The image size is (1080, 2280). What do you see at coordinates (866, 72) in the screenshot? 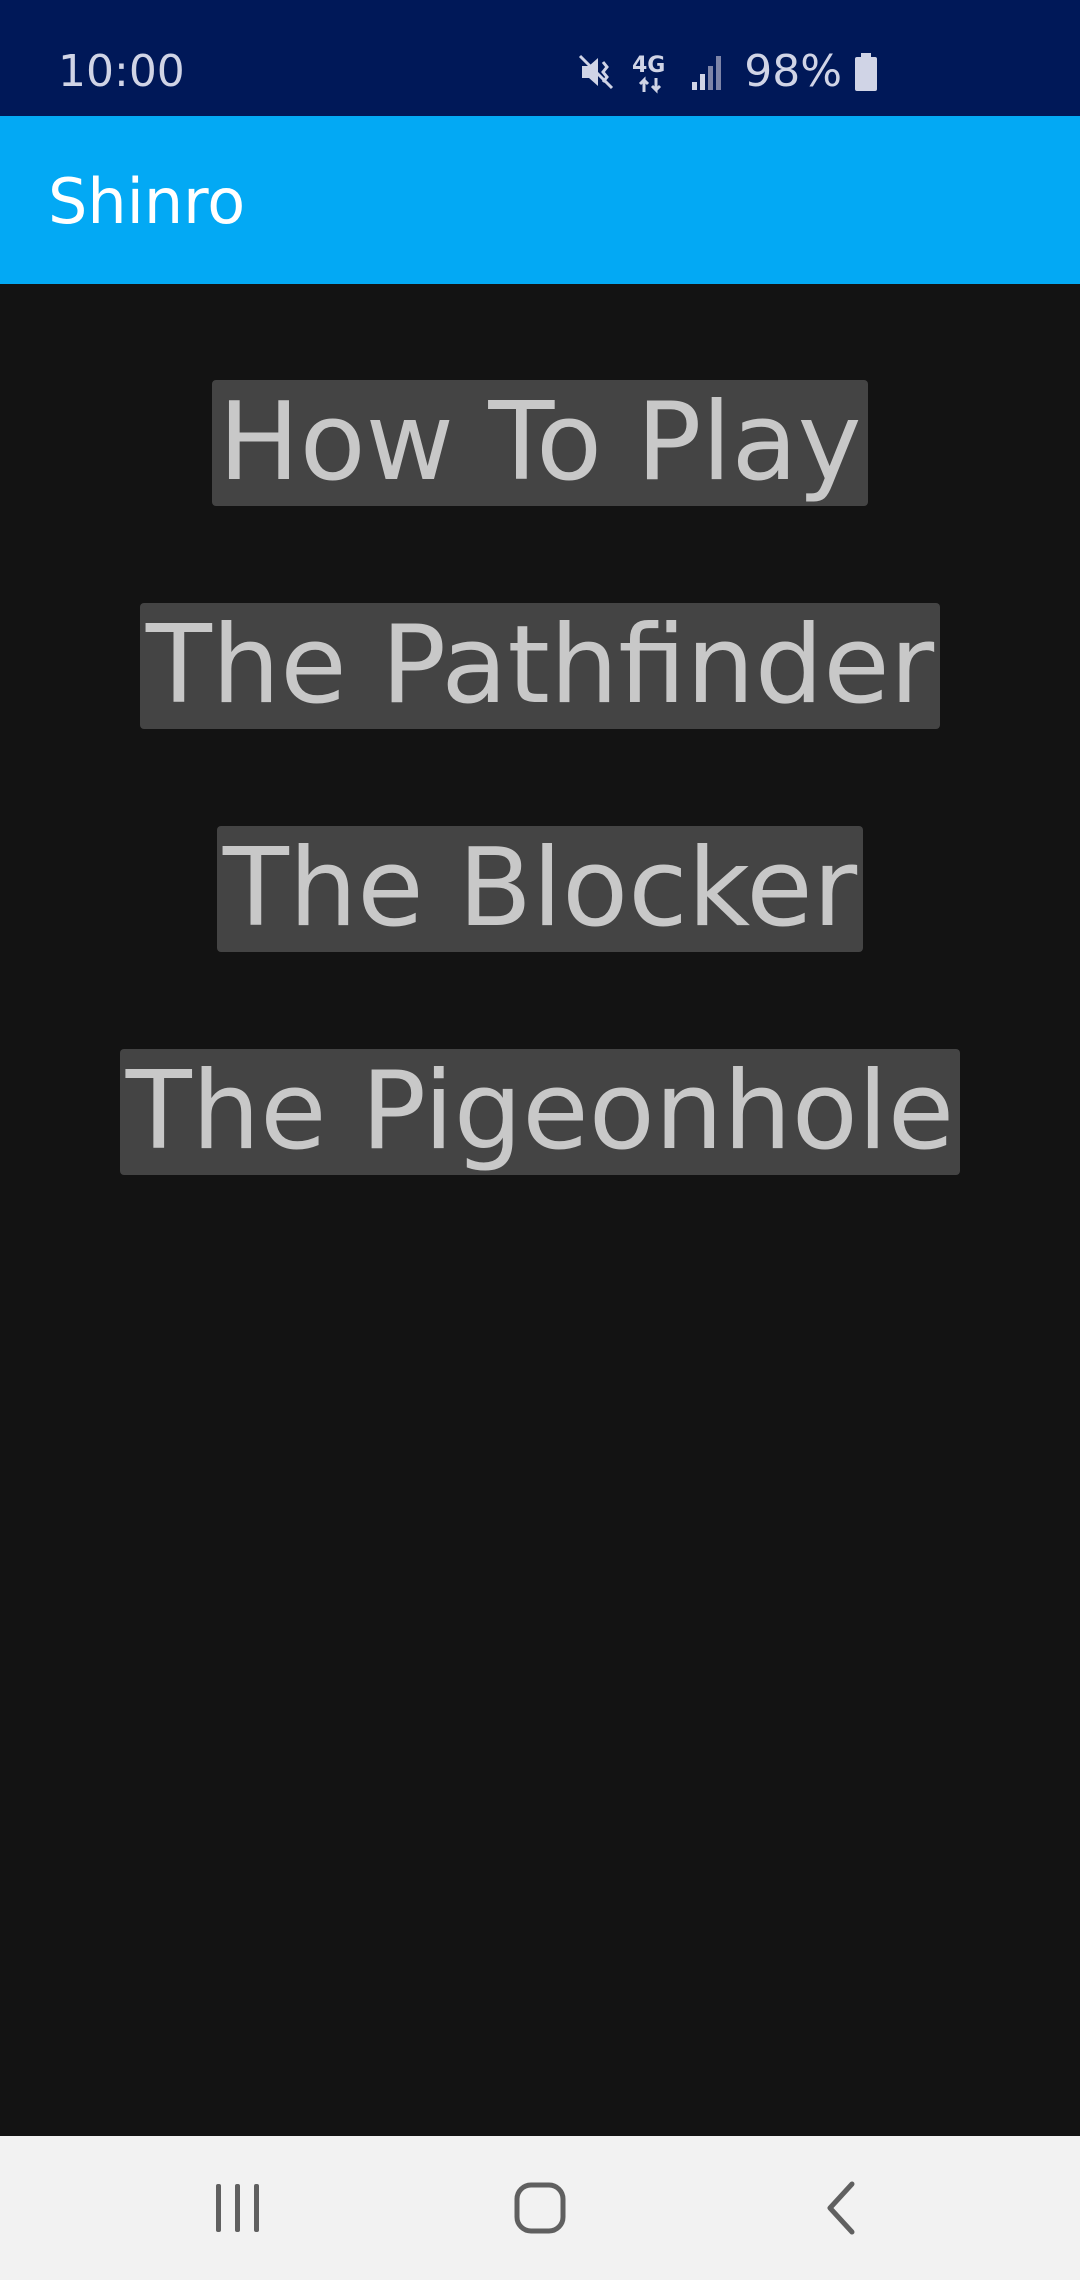
I see `battery-icon` at bounding box center [866, 72].